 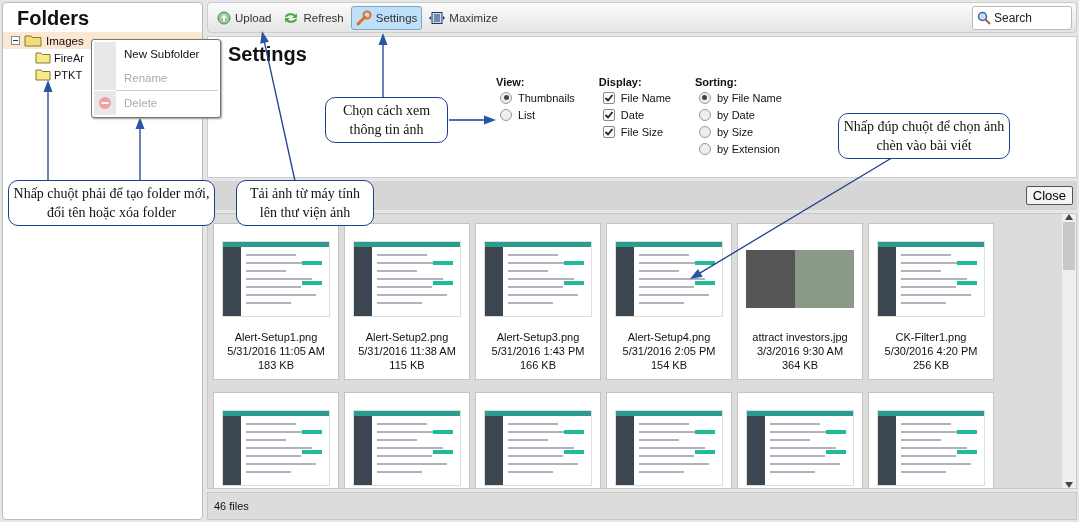 I want to click on file-date: 5/30/2016 4:20 PM, so click(x=931, y=351).